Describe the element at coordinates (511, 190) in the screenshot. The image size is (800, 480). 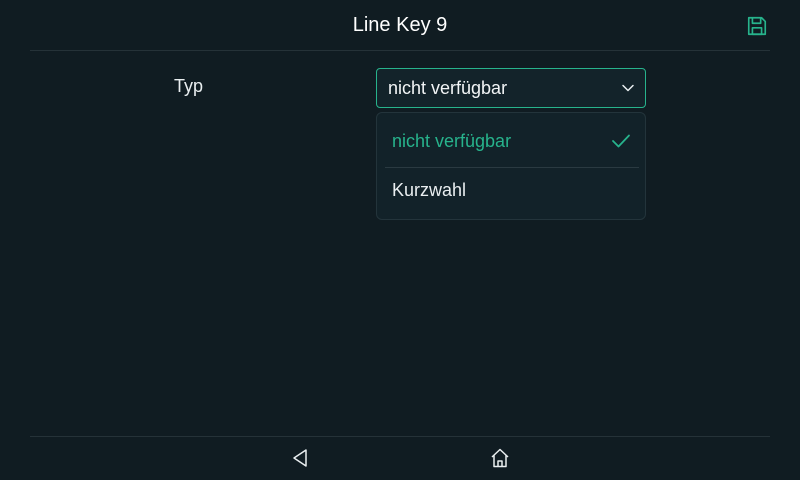
I see `option-kurzwahl: Kurzwahl` at that location.